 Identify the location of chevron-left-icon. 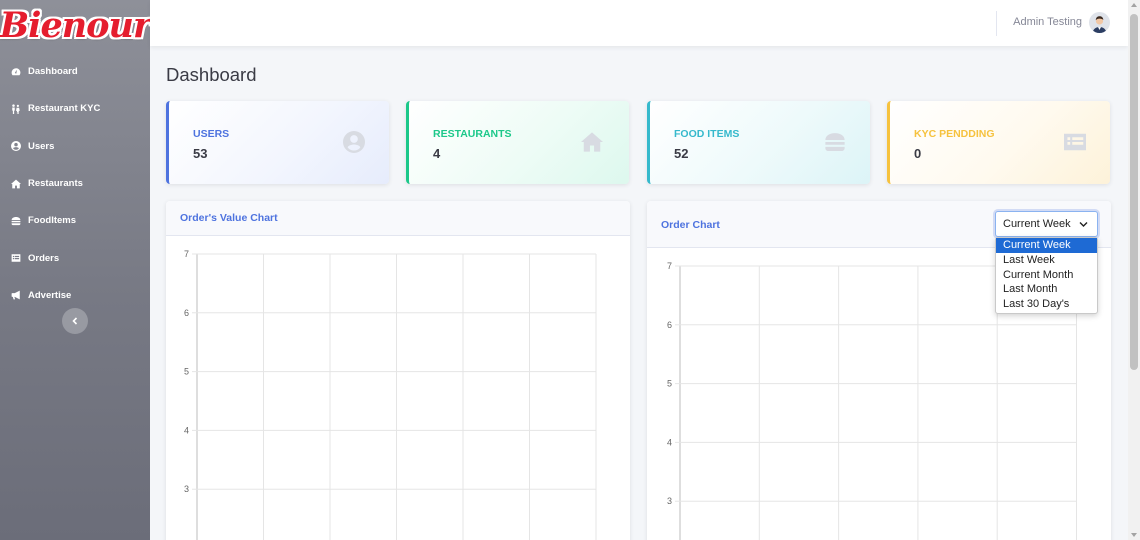
(75, 321).